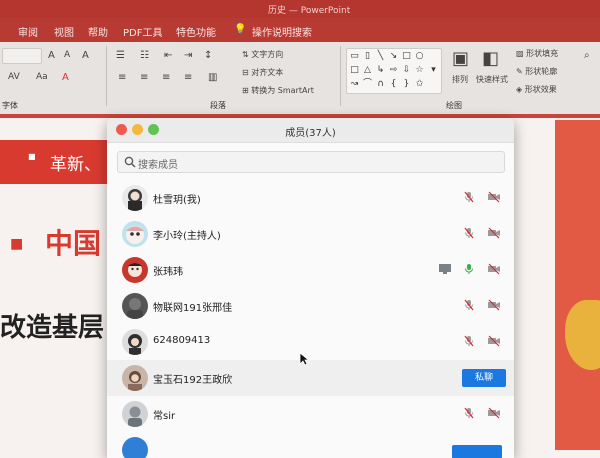 The width and height of the screenshot is (600, 458). Describe the element at coordinates (433, 70) in the screenshot. I see `gallery-more-icon: ▾` at that location.